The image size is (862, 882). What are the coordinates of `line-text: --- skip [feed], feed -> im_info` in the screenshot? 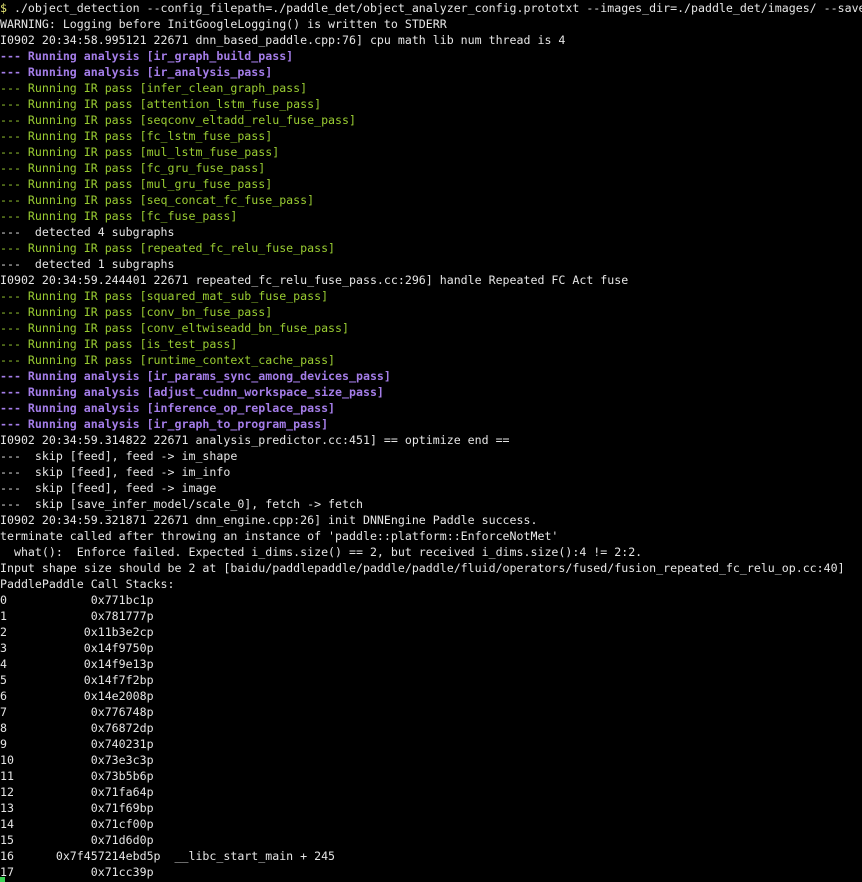 It's located at (115, 472).